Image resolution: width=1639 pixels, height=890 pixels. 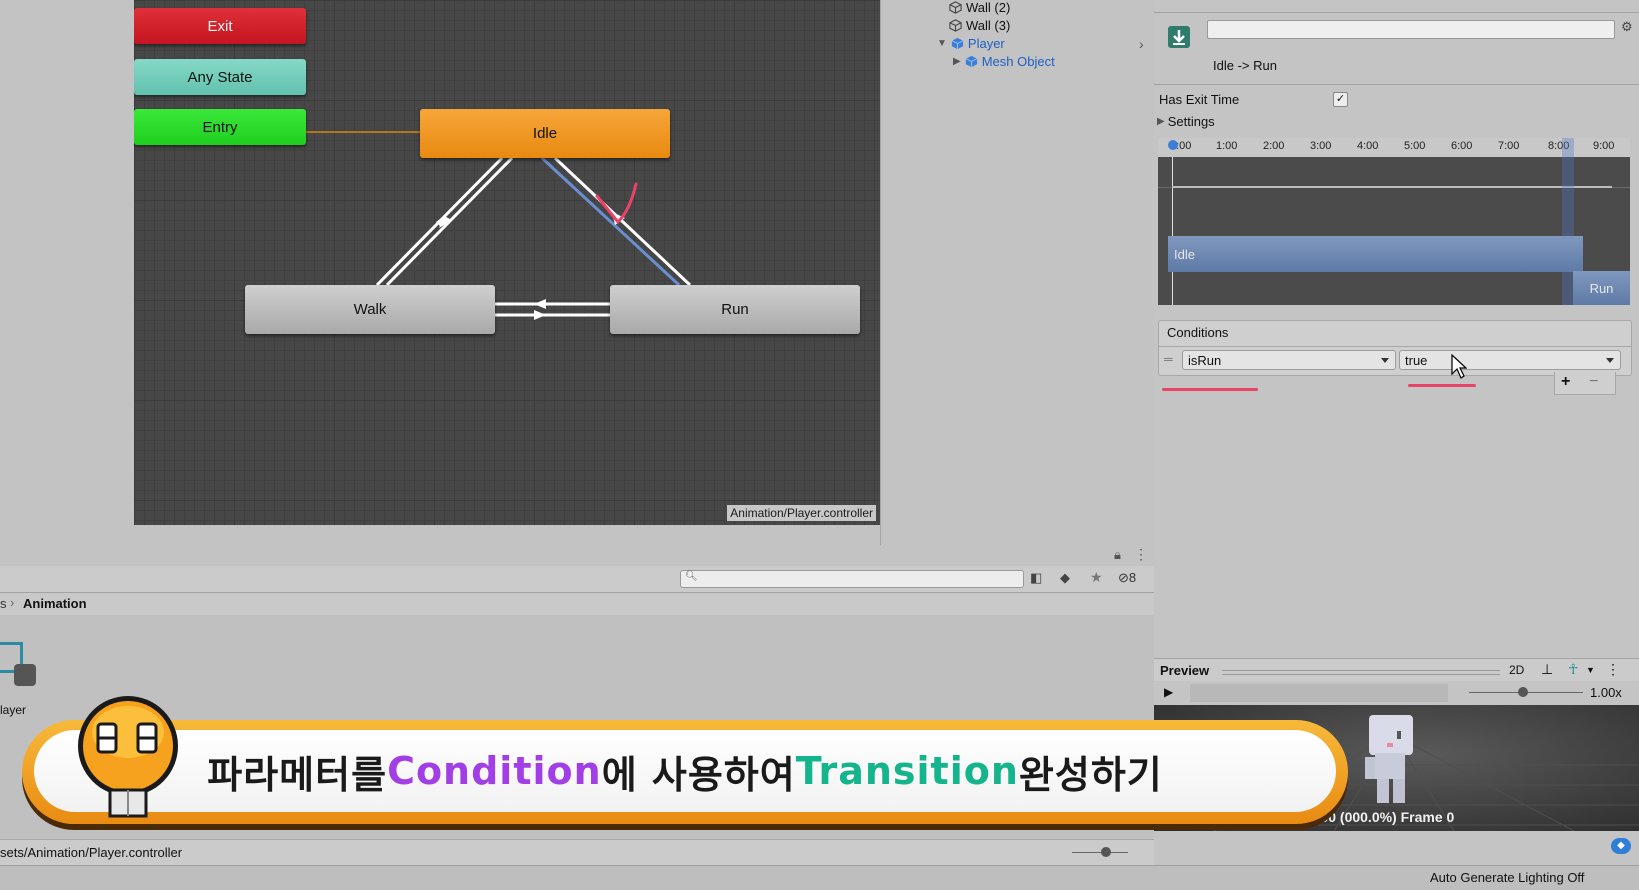 What do you see at coordinates (1205, 360) in the screenshot?
I see `dropdown-value: isRun` at bounding box center [1205, 360].